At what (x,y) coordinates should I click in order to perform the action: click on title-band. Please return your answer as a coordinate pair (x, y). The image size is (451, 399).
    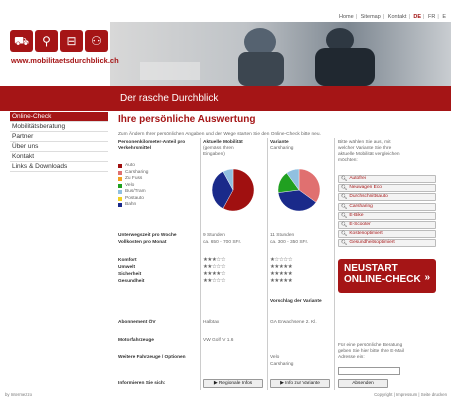
    Looking at the image, I should click on (225, 98).